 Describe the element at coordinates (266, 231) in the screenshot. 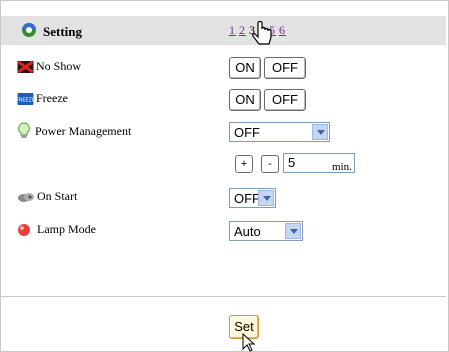

I see `lamp-mode-select: Auto` at that location.